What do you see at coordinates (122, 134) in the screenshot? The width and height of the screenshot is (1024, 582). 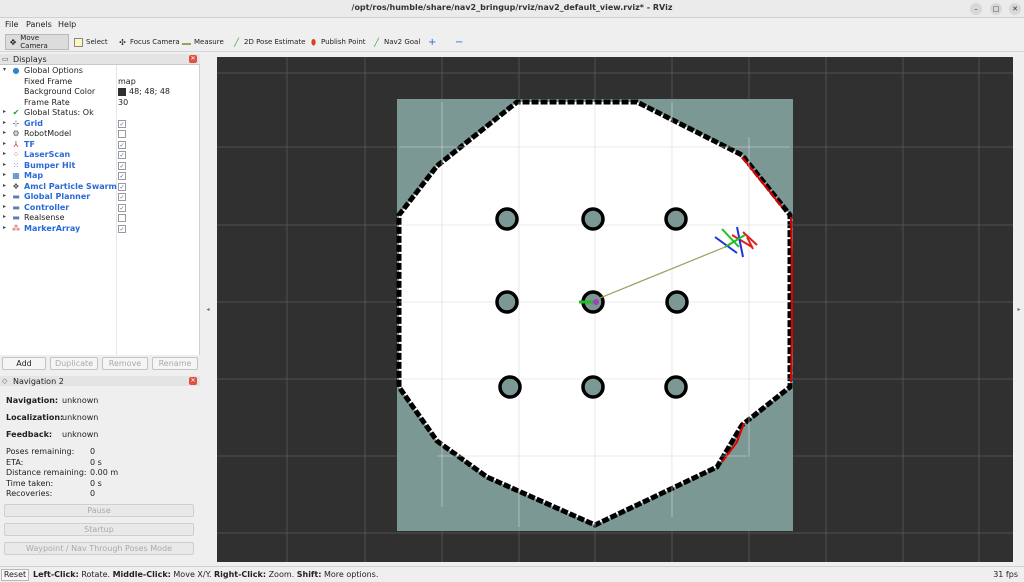 I see `robotmodel-checkbox` at bounding box center [122, 134].